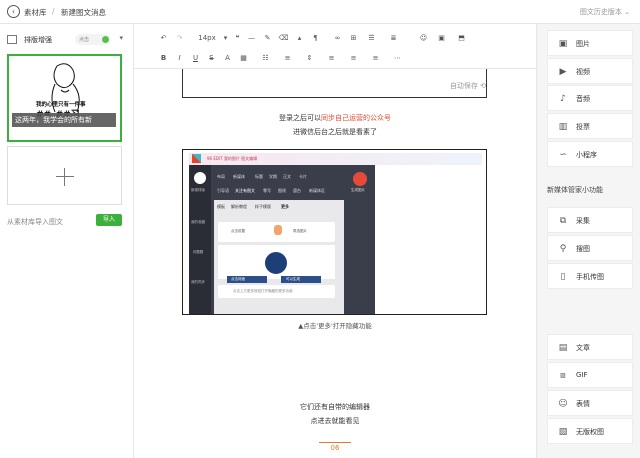  Describe the element at coordinates (371, 38) in the screenshot. I see `align-icon: ☰` at that location.